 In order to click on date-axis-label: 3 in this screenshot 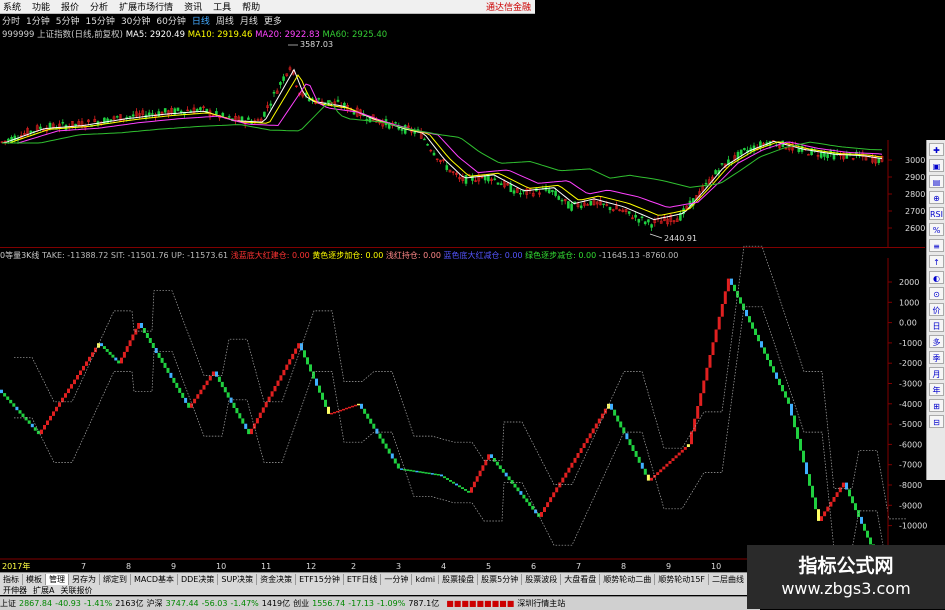, I will do `click(398, 566)`.